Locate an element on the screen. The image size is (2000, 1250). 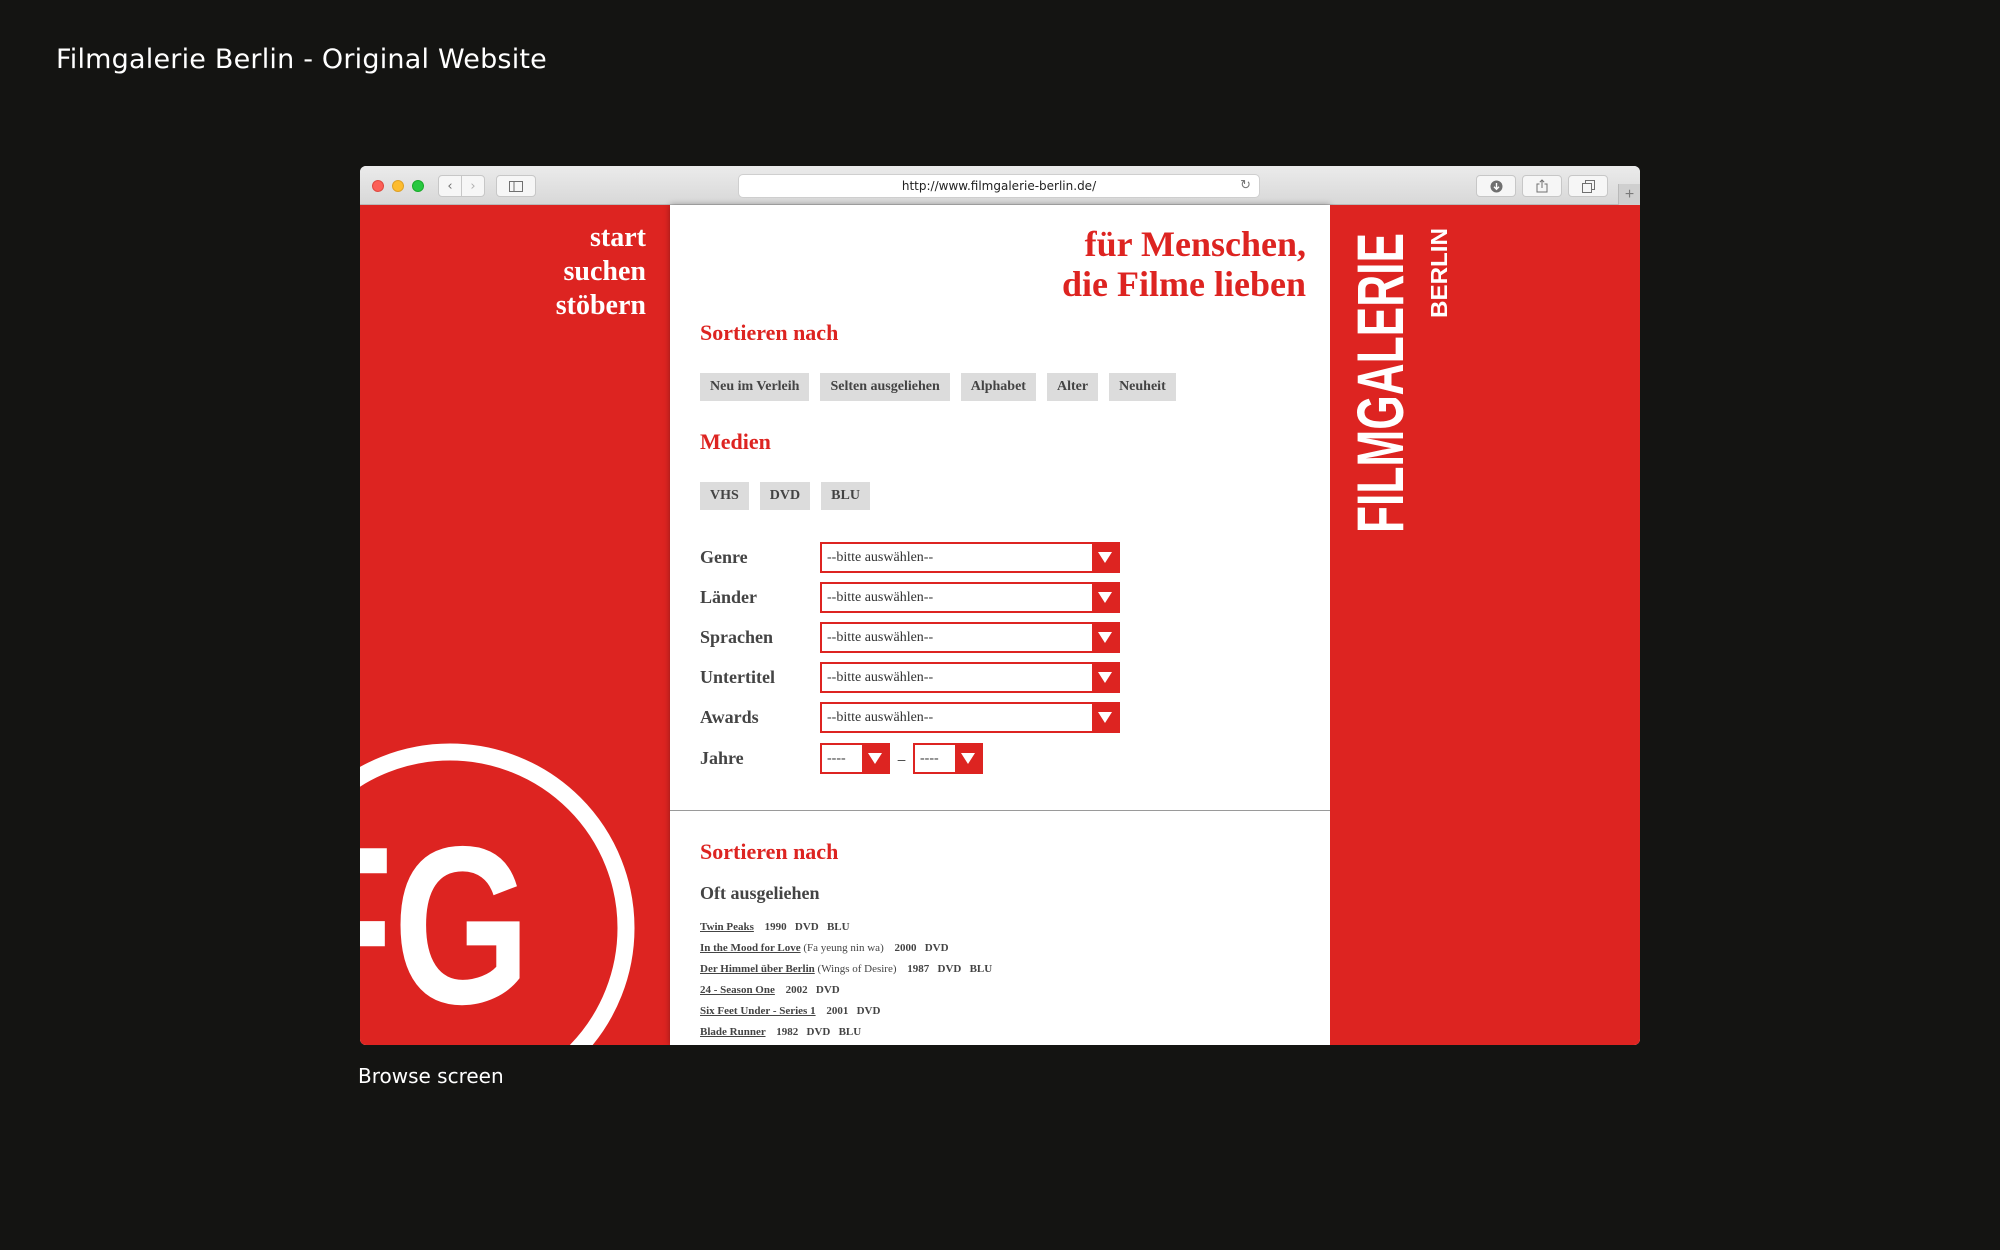
back-button: ‹ is located at coordinates (450, 186).